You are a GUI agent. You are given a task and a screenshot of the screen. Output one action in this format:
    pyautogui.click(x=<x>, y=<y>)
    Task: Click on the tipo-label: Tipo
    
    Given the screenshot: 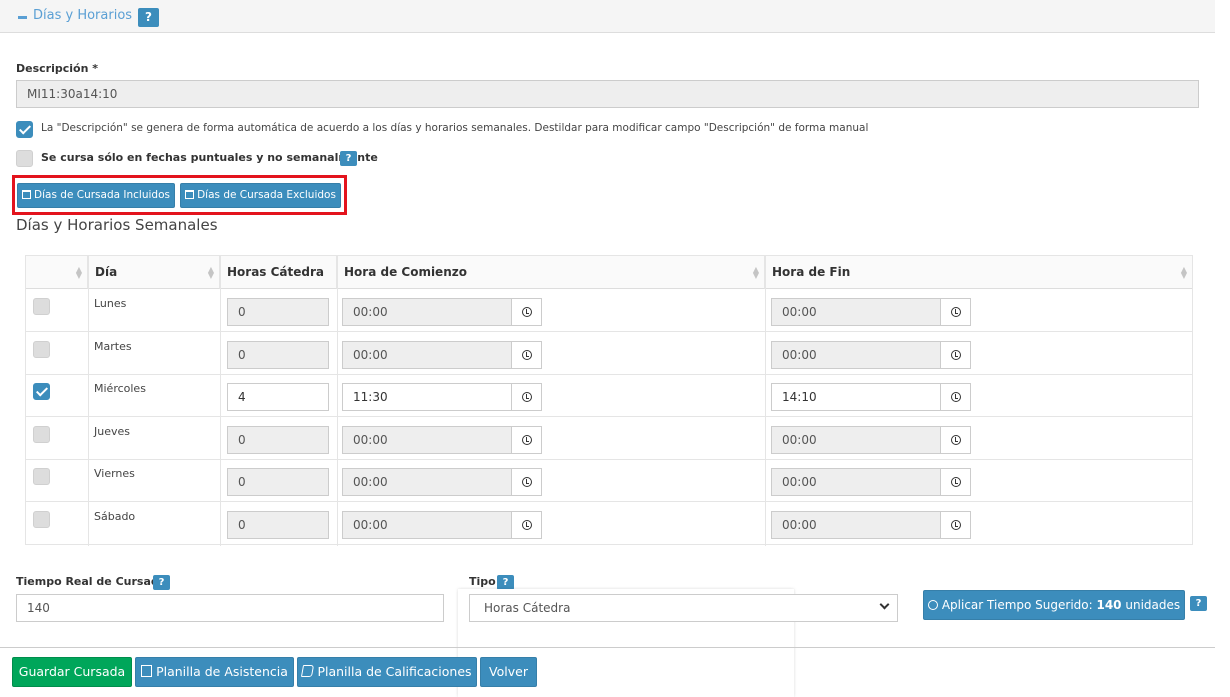 What is the action you would take?
    pyautogui.click(x=482, y=581)
    